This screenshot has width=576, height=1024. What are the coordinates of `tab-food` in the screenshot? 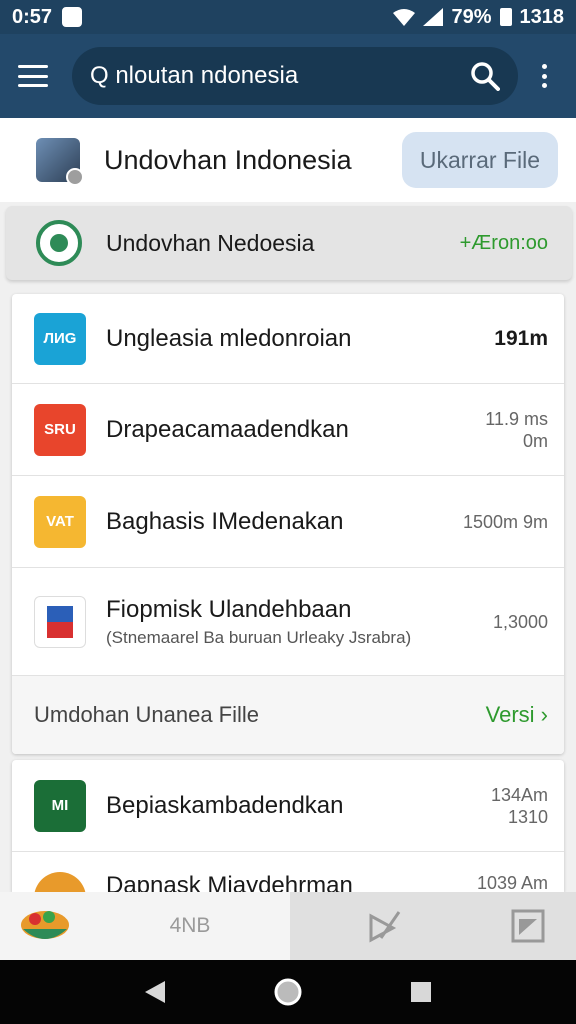 It's located at (45, 926).